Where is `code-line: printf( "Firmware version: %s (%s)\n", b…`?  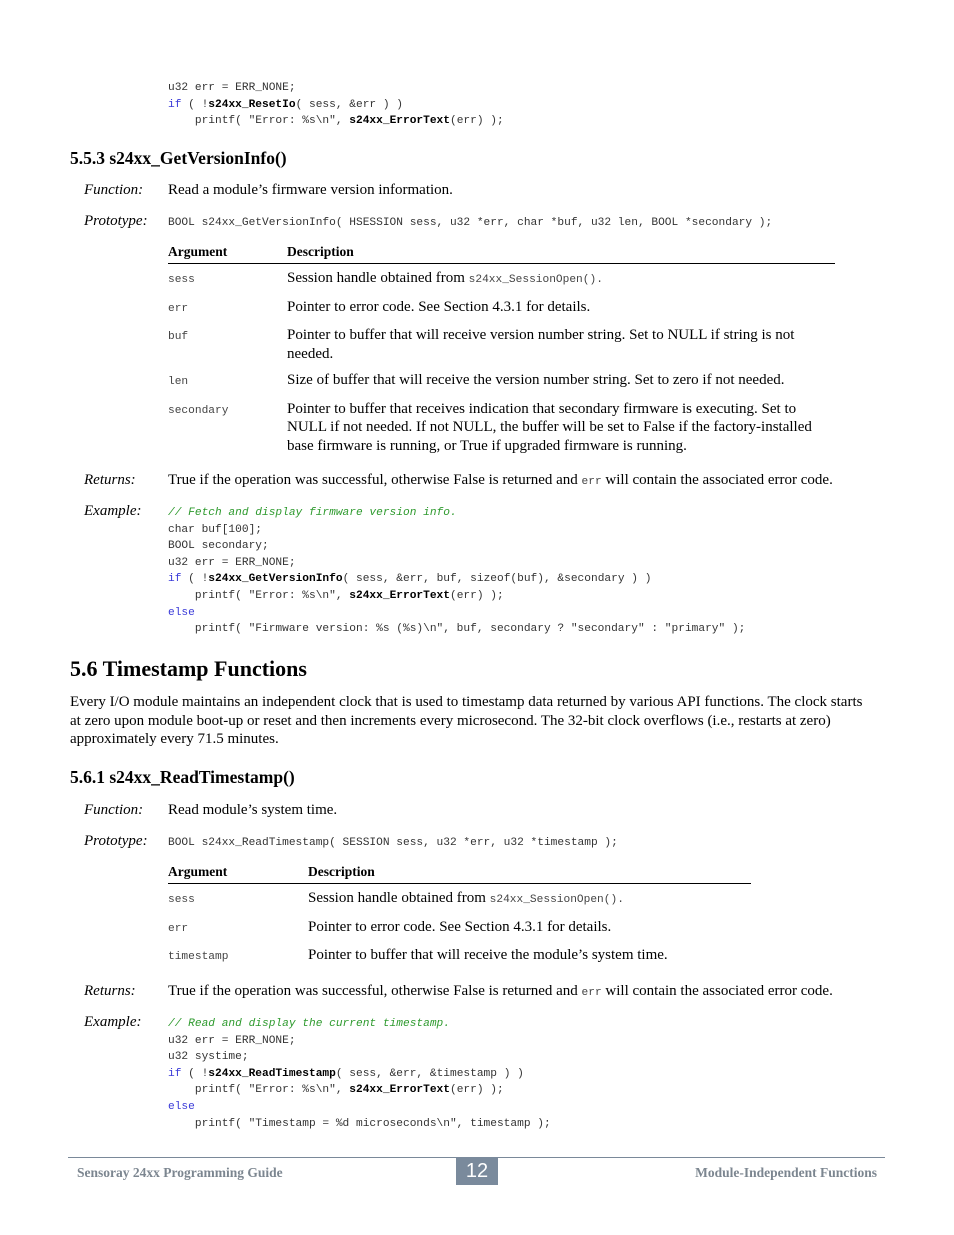
code-line: printf( "Firmware version: %s (%s)\n", b… is located at coordinates (457, 629).